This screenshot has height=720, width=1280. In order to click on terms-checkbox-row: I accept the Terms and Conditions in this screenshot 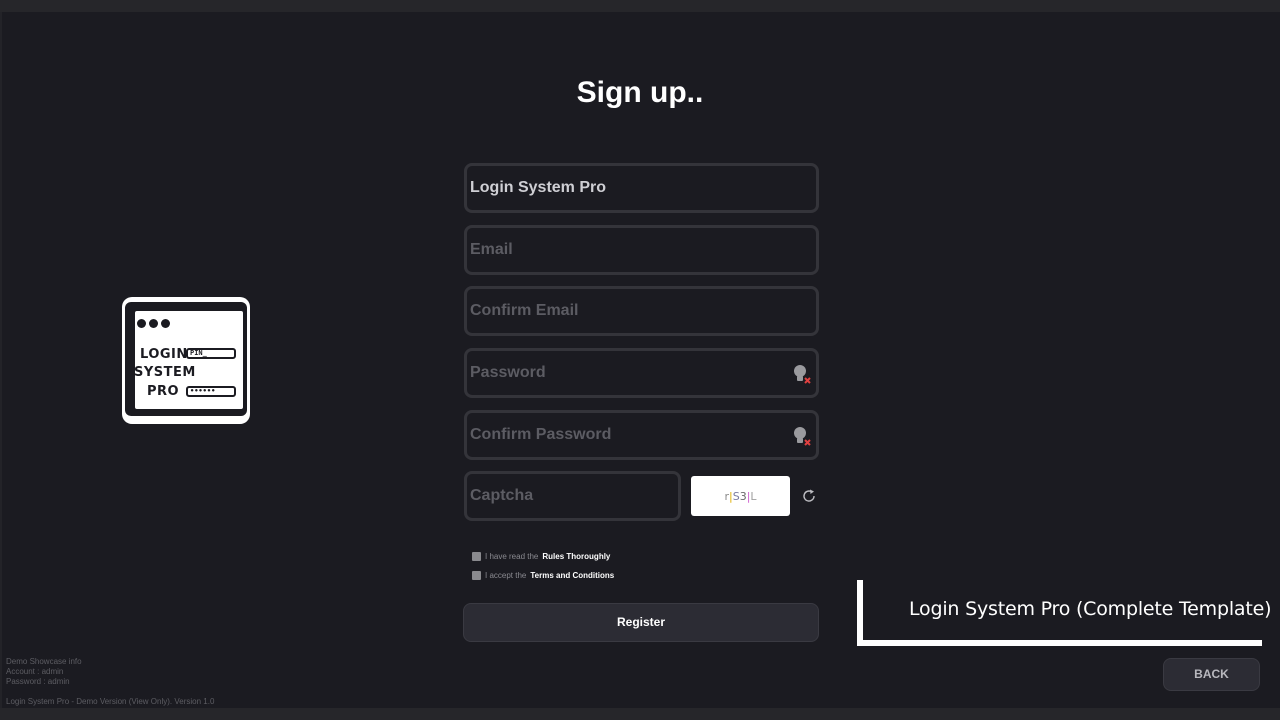, I will do `click(543, 575)`.